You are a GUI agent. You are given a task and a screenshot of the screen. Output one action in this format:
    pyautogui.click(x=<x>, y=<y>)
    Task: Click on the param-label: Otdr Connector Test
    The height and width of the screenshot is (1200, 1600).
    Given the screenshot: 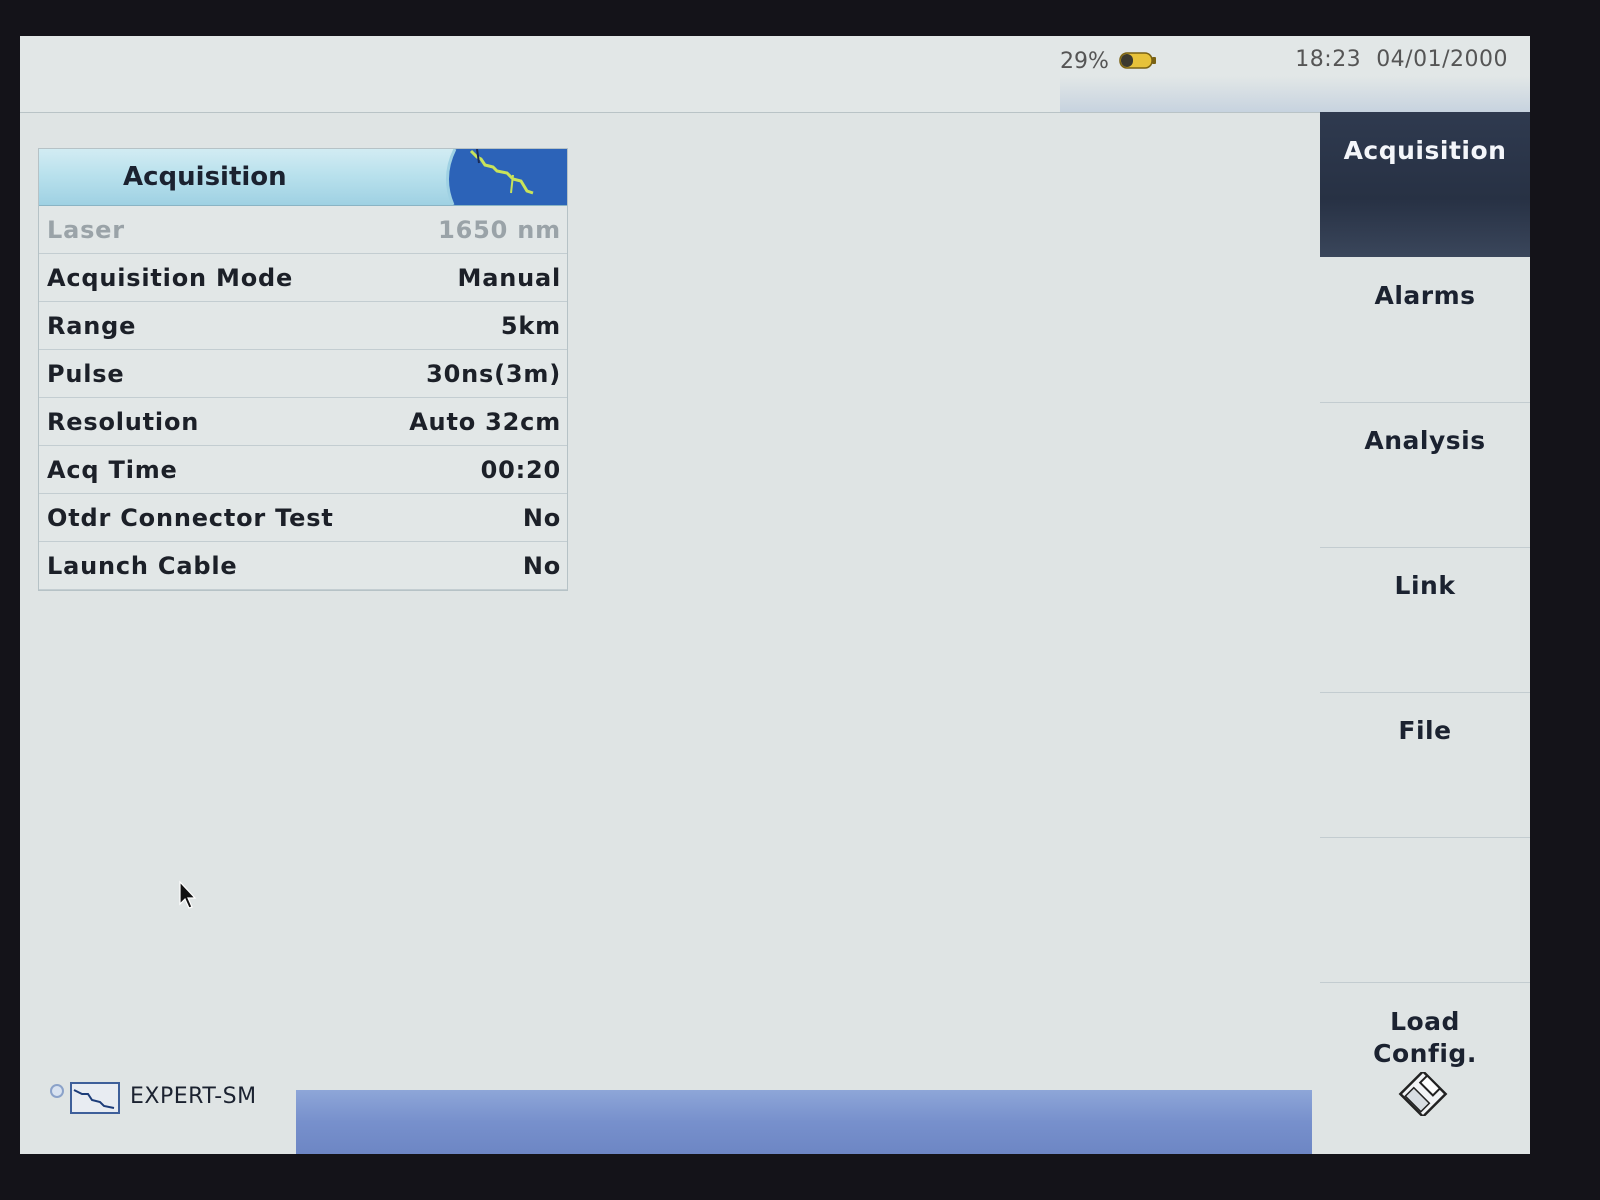 What is the action you would take?
    pyautogui.click(x=190, y=518)
    